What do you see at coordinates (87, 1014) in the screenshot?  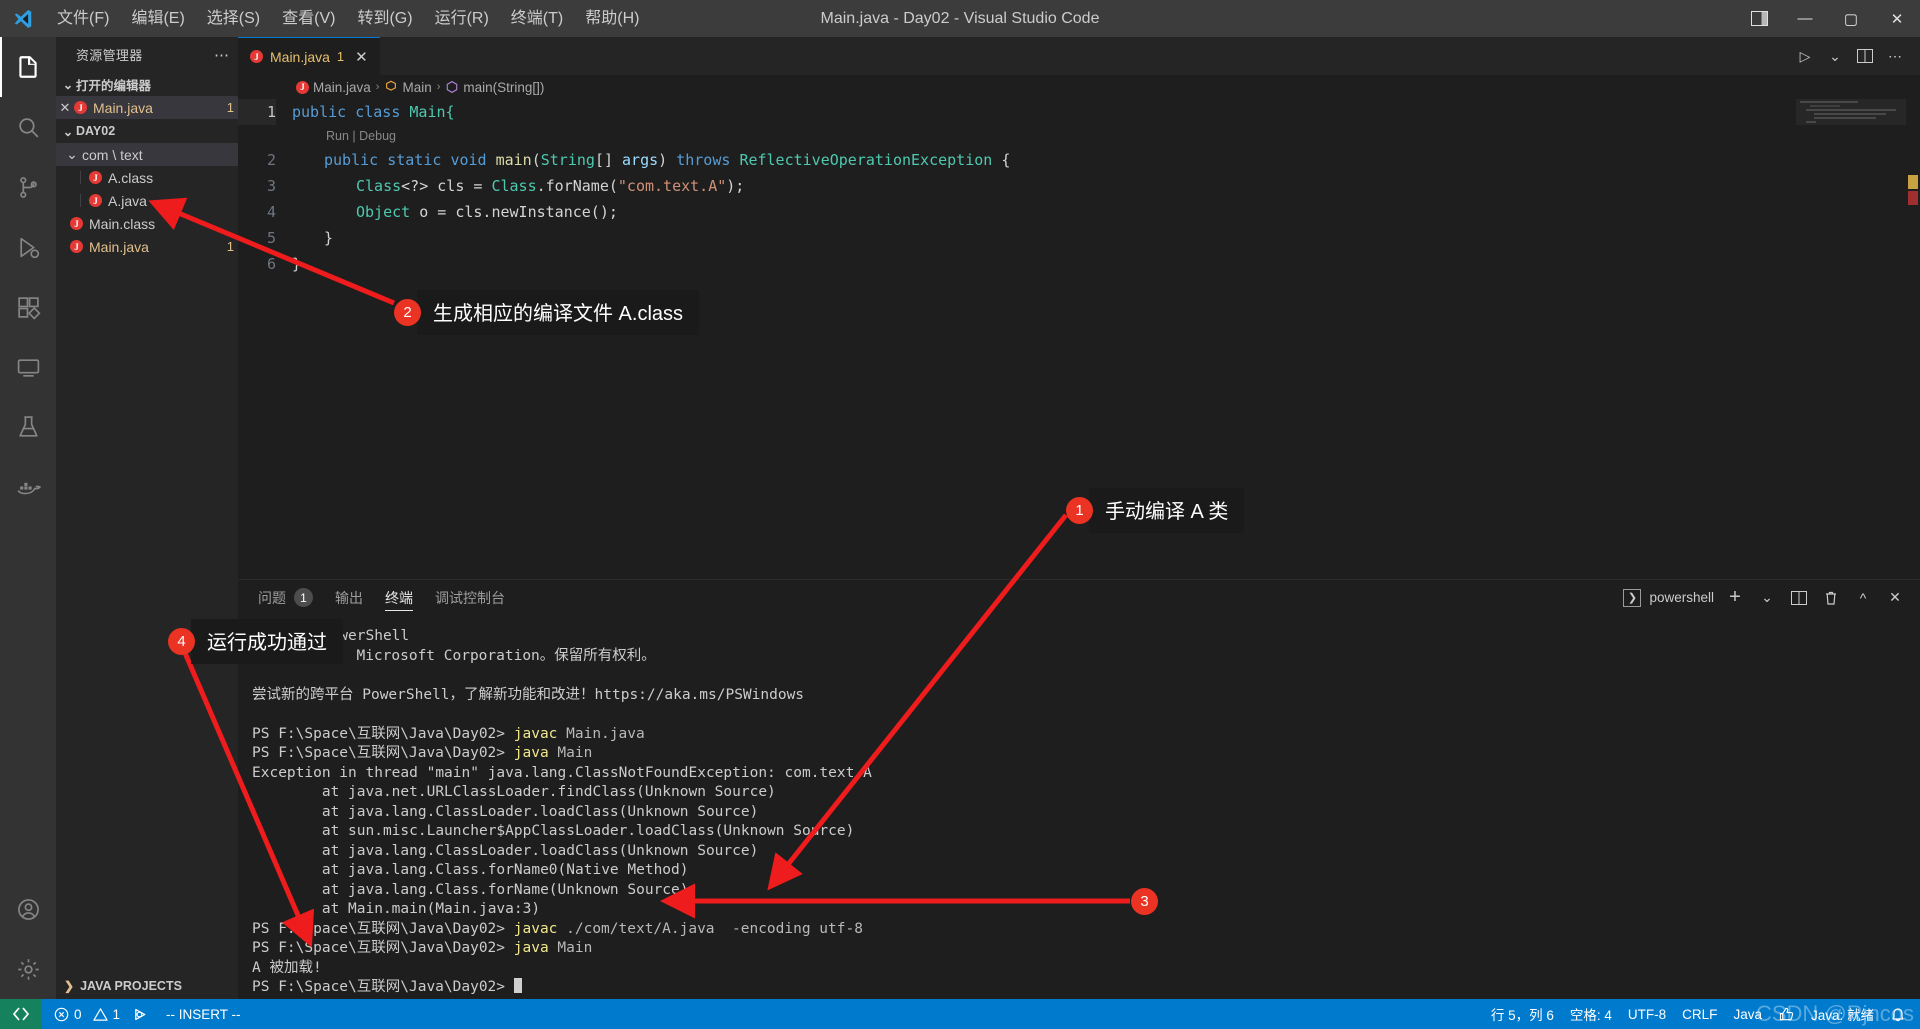 I see `problems-status: 0 1` at bounding box center [87, 1014].